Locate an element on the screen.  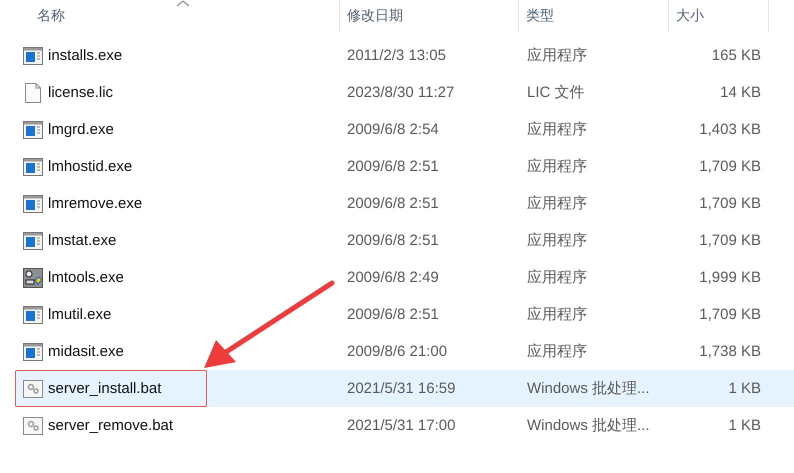
file-size: 1,999 KB is located at coordinates (730, 277).